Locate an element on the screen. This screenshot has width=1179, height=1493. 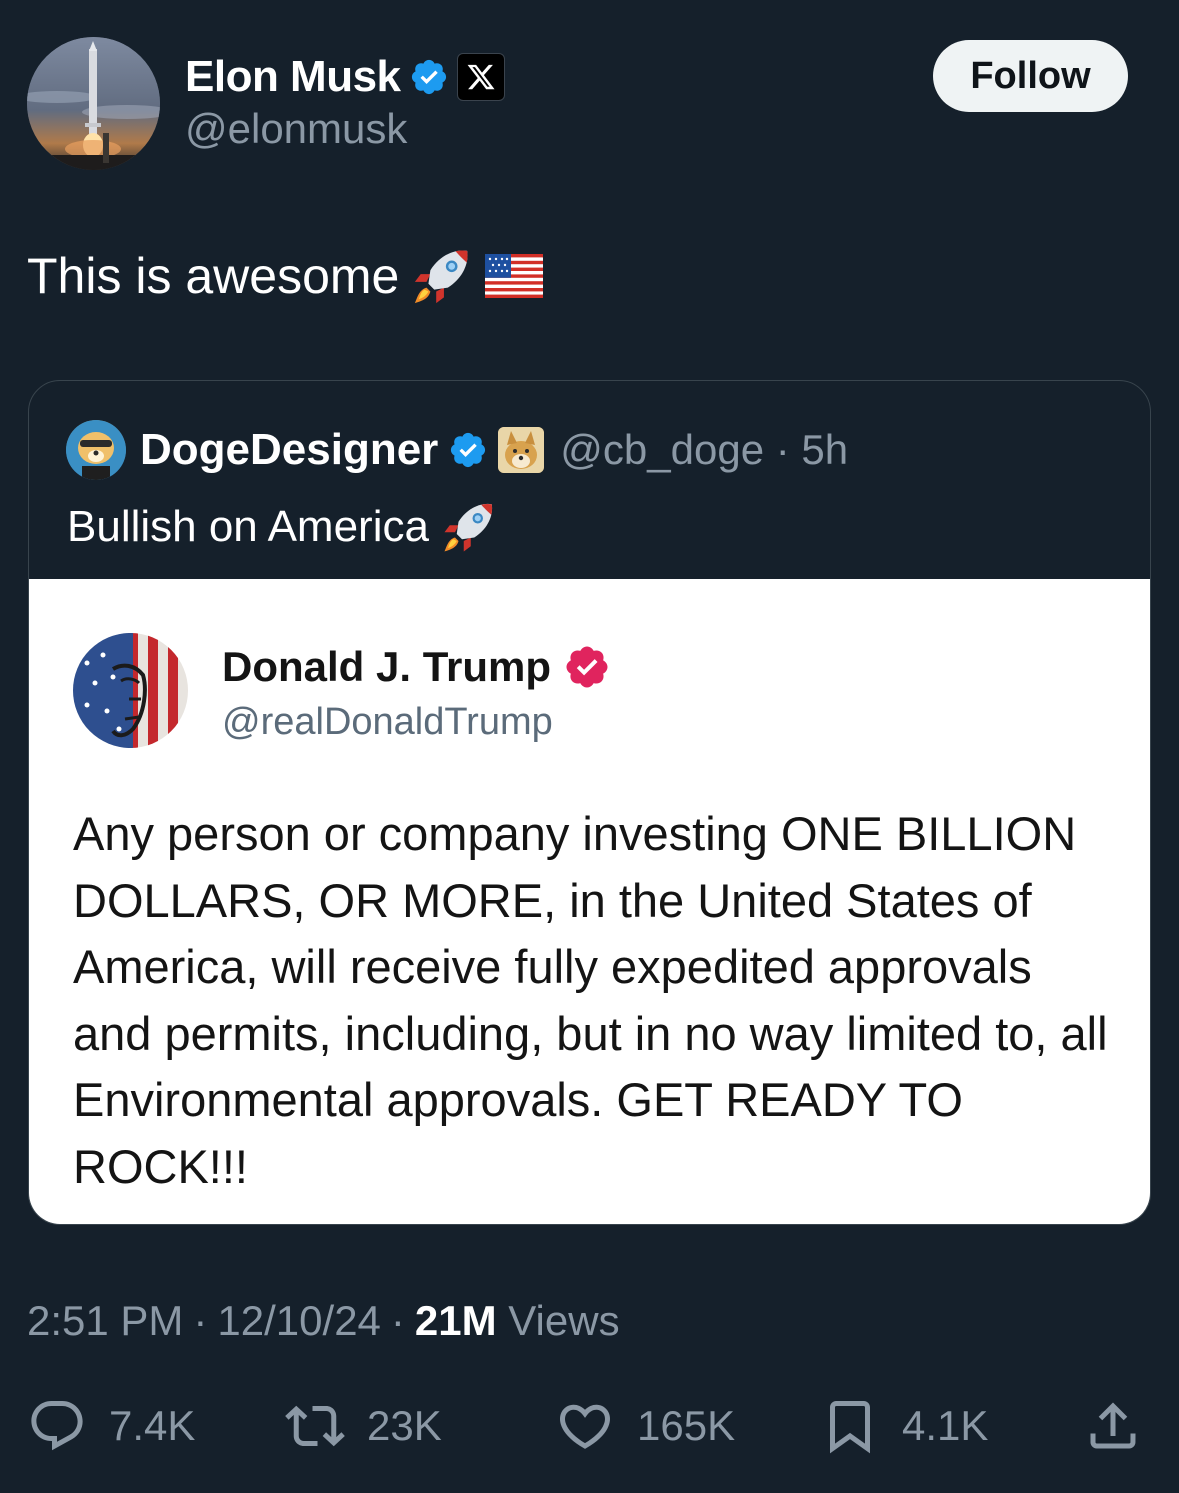
reply-icon is located at coordinates (57, 1426).